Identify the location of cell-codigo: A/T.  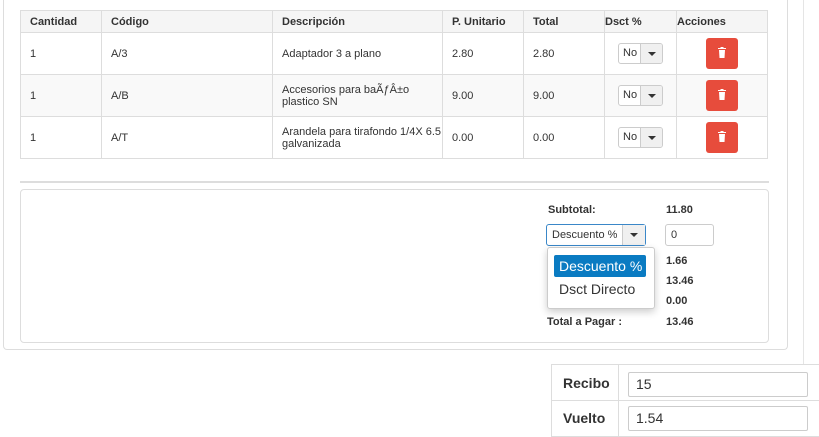
(187, 137).